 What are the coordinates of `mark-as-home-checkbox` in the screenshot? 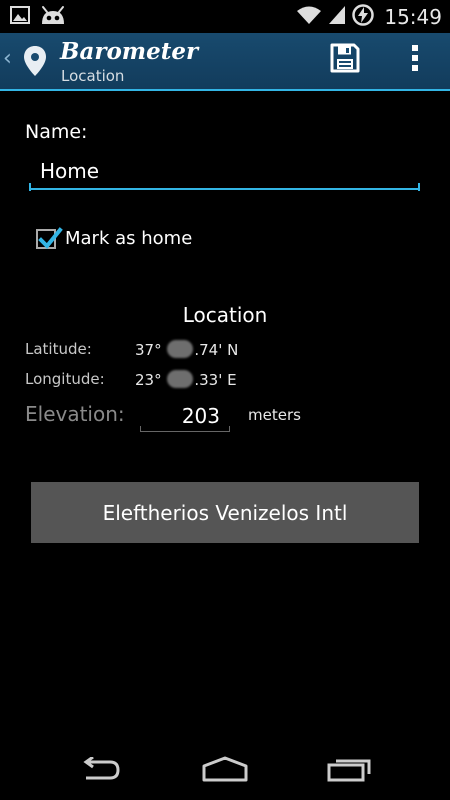 It's located at (49, 237).